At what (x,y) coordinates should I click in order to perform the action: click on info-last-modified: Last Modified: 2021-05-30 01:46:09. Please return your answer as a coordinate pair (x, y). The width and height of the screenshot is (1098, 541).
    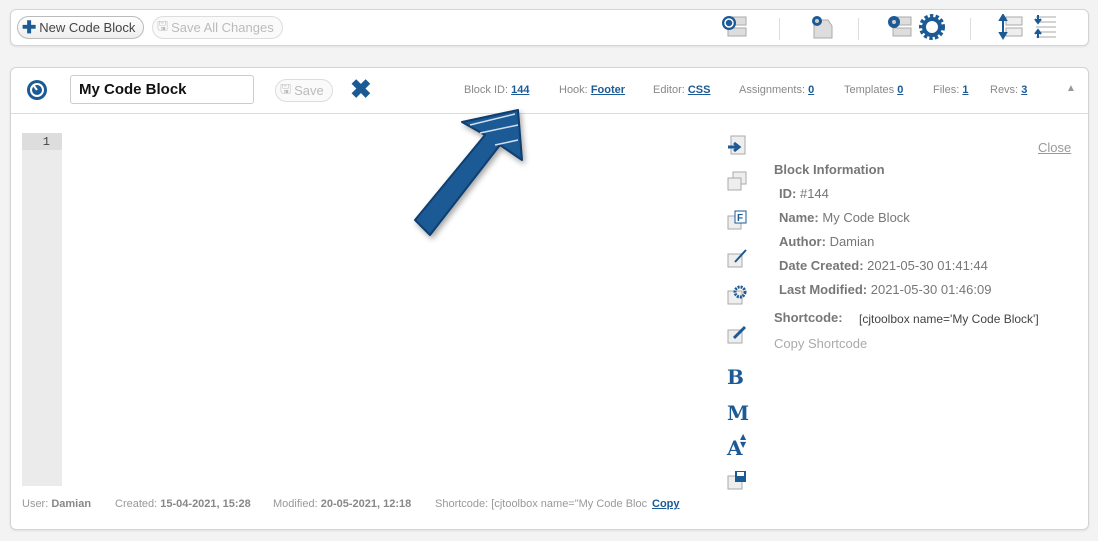
    Looking at the image, I should click on (885, 289).